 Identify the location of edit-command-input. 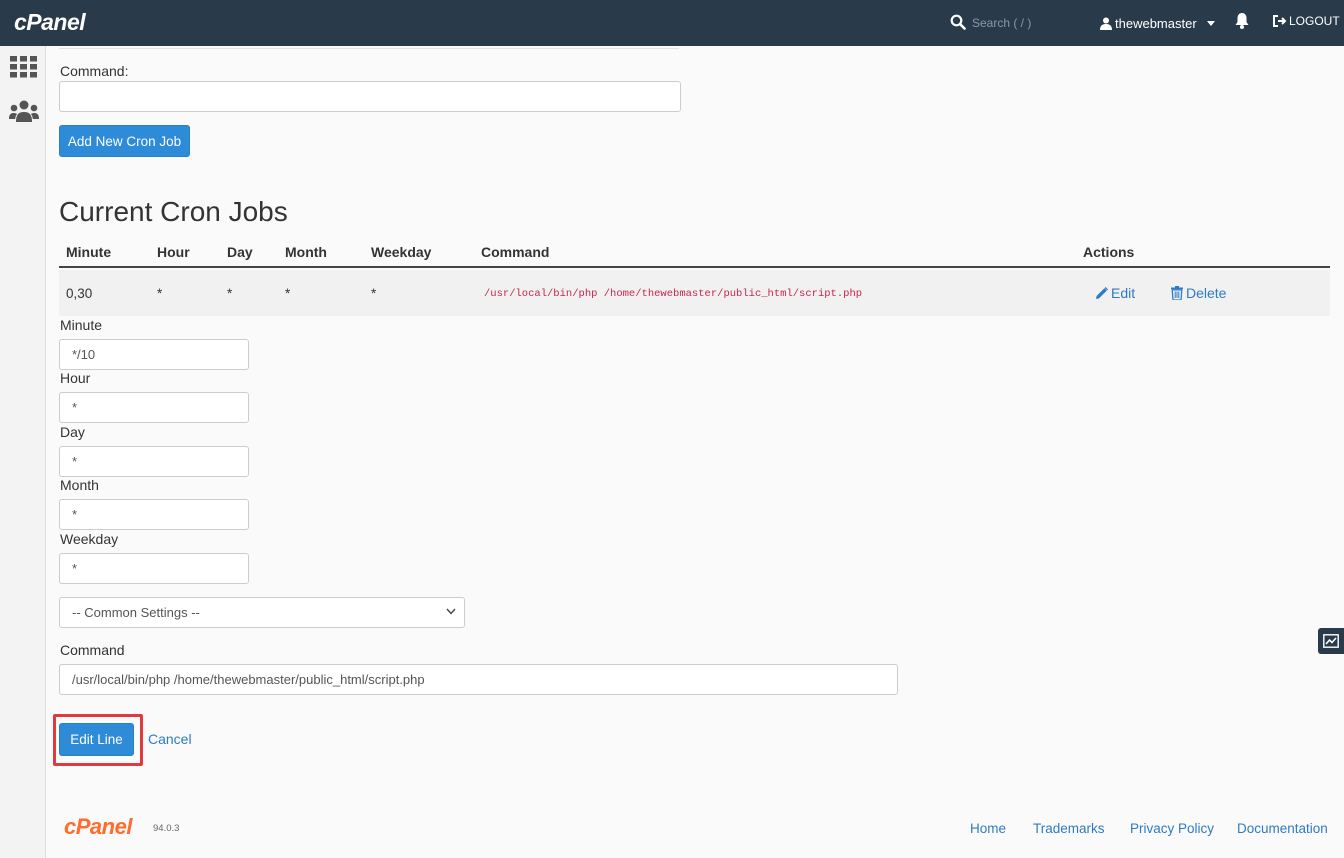
(478, 679).